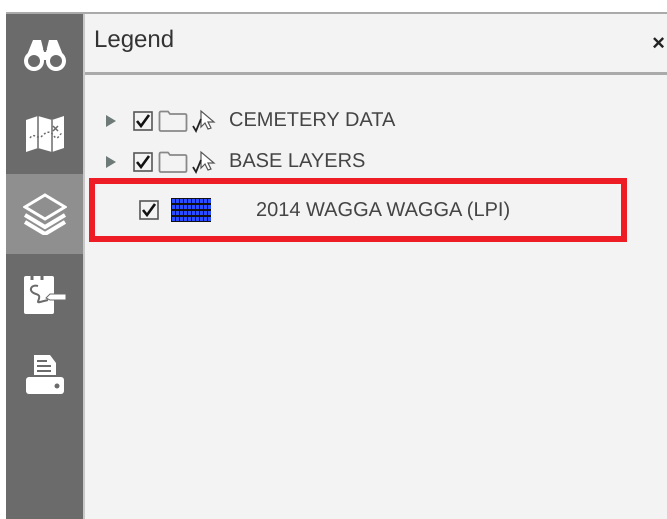 The width and height of the screenshot is (667, 519). Describe the element at coordinates (134, 40) in the screenshot. I see `panel-title: Legend` at that location.